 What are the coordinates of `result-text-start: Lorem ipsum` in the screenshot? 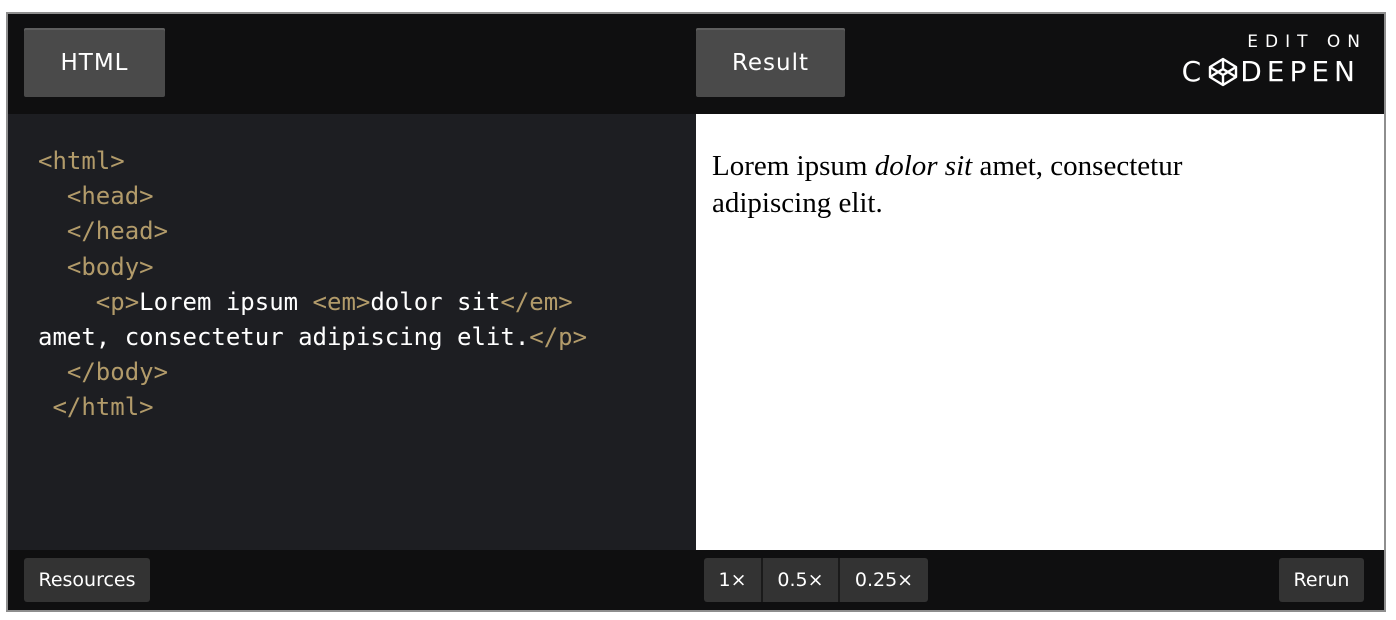 It's located at (793, 166).